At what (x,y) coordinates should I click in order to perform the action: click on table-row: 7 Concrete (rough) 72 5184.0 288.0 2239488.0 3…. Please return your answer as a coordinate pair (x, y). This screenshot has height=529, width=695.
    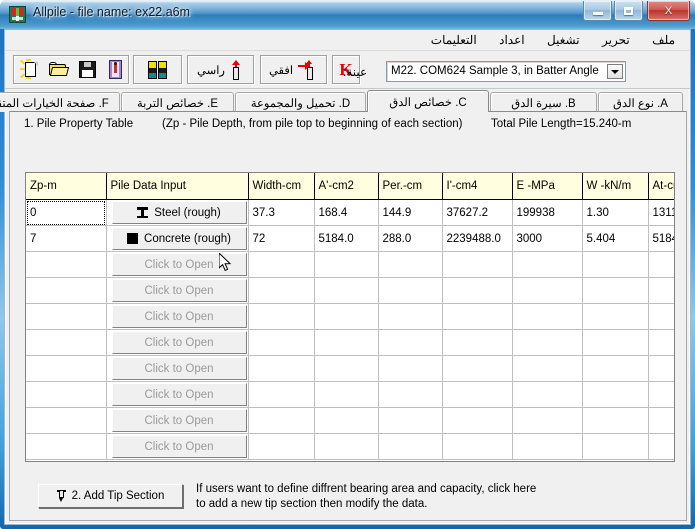
    Looking at the image, I should click on (350, 238).